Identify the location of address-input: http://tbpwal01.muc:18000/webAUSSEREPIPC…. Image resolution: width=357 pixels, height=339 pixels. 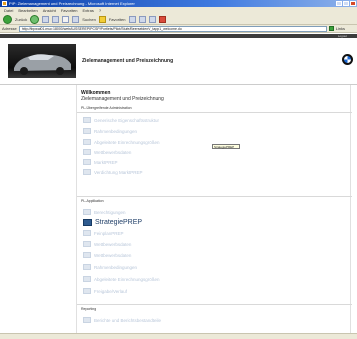
(172, 28).